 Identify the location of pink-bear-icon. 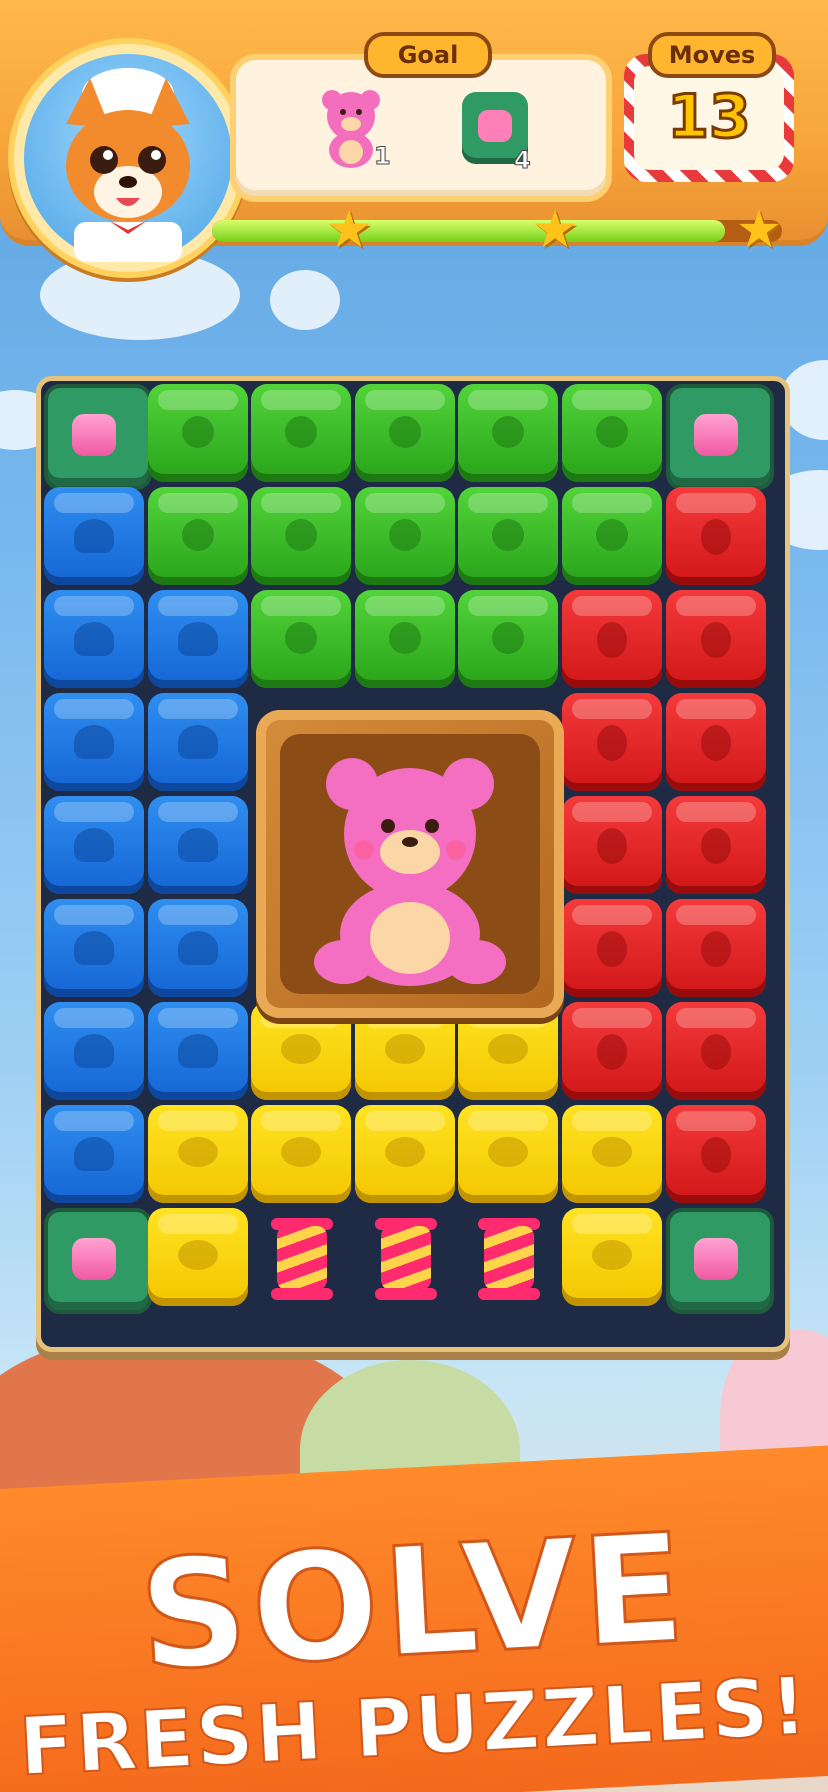
(410, 872).